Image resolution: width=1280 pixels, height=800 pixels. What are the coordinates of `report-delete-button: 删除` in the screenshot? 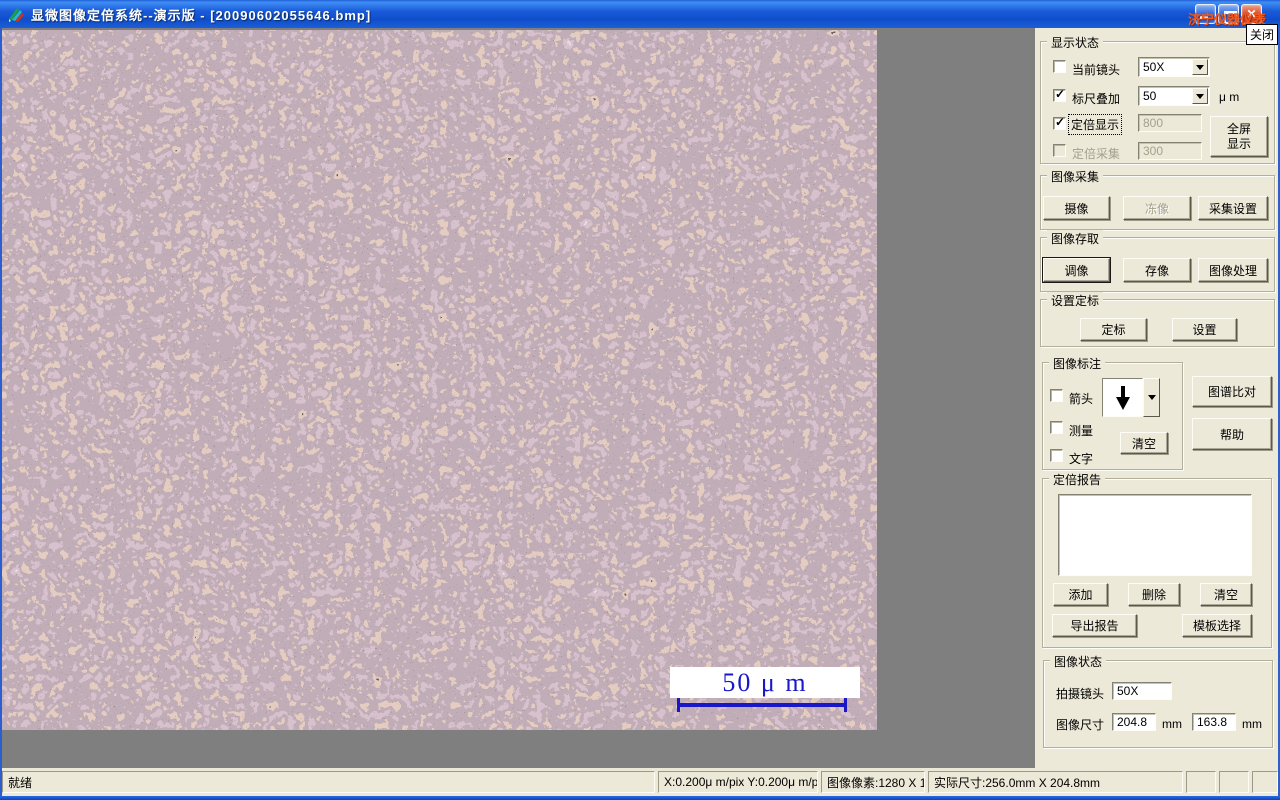 It's located at (1154, 594).